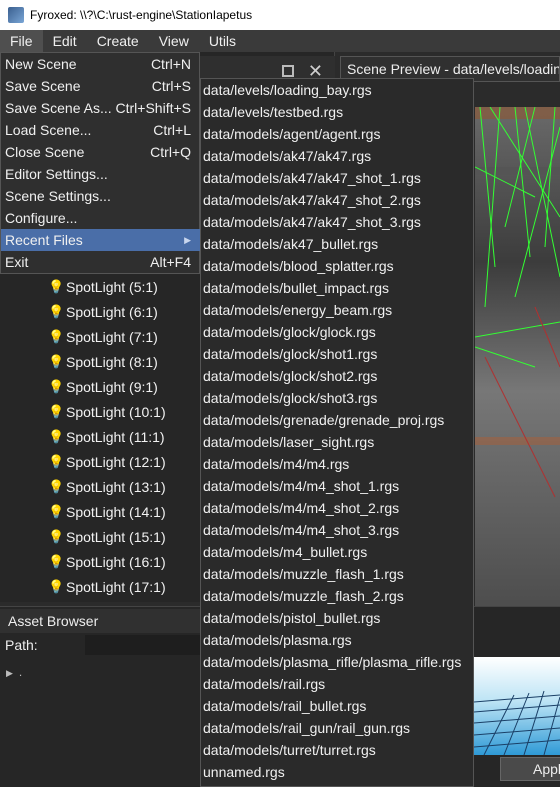  What do you see at coordinates (337, 618) in the screenshot?
I see `recent-file-item: data/models/pistol_bullet.rgs` at bounding box center [337, 618].